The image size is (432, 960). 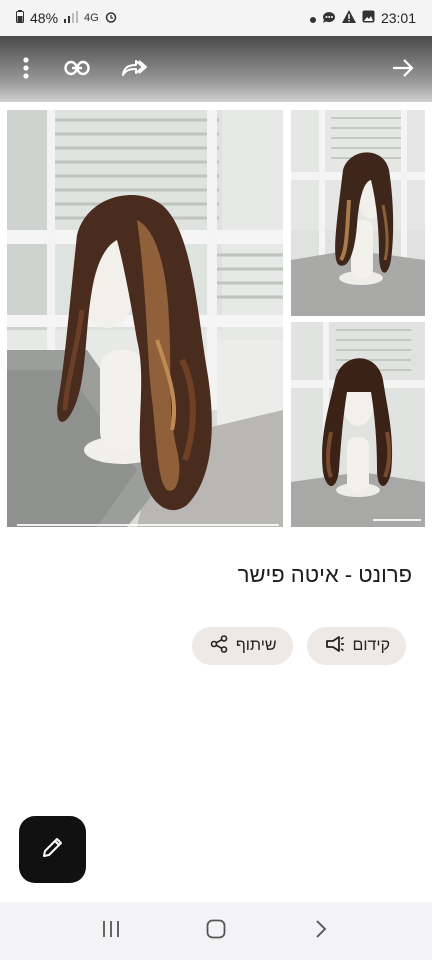 I want to click on battery-percent: 48%, so click(x=44, y=18).